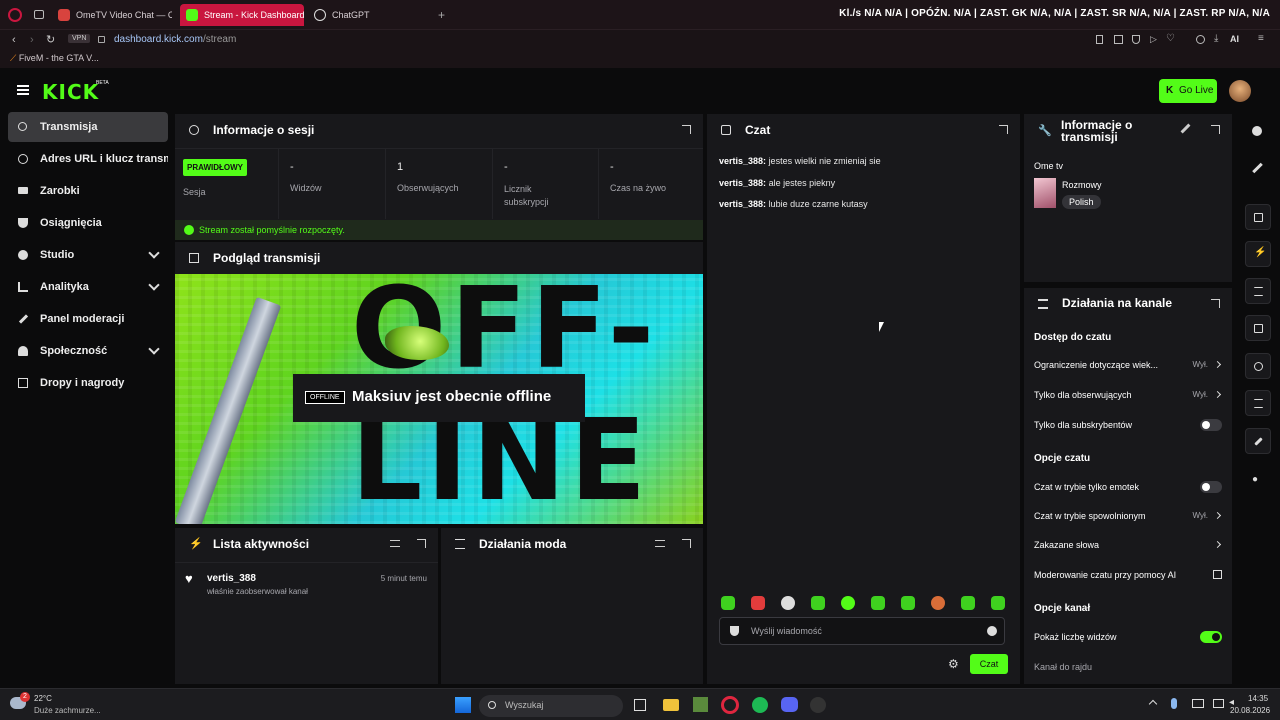  I want to click on menu-icon: ≡, so click(1261, 38).